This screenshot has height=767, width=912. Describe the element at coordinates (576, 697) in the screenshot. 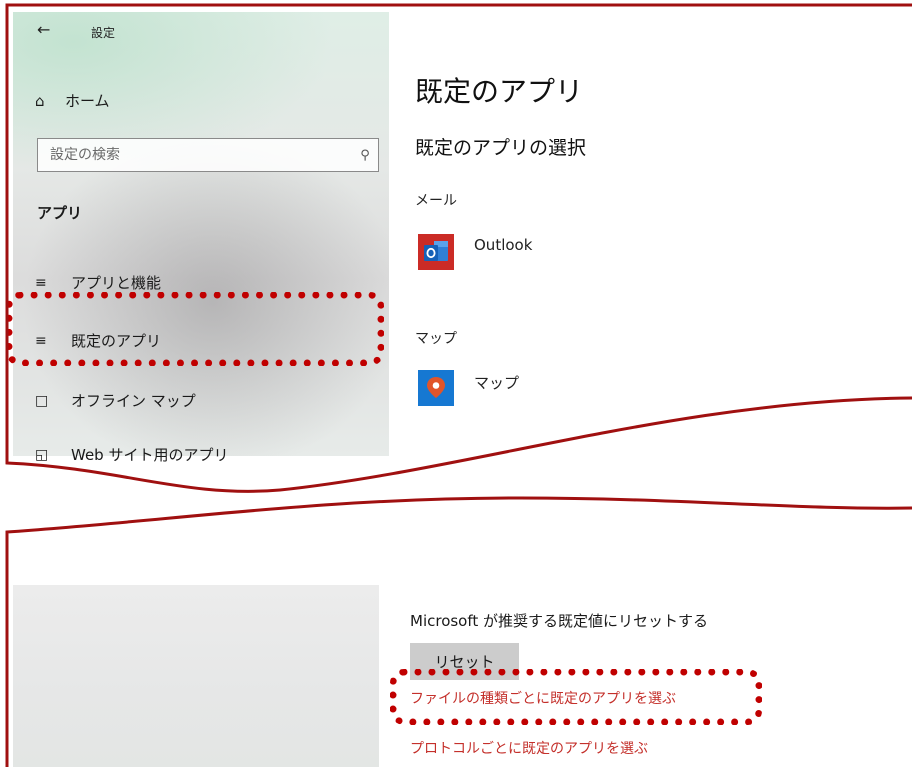

I see `highlight-file-type-link` at that location.